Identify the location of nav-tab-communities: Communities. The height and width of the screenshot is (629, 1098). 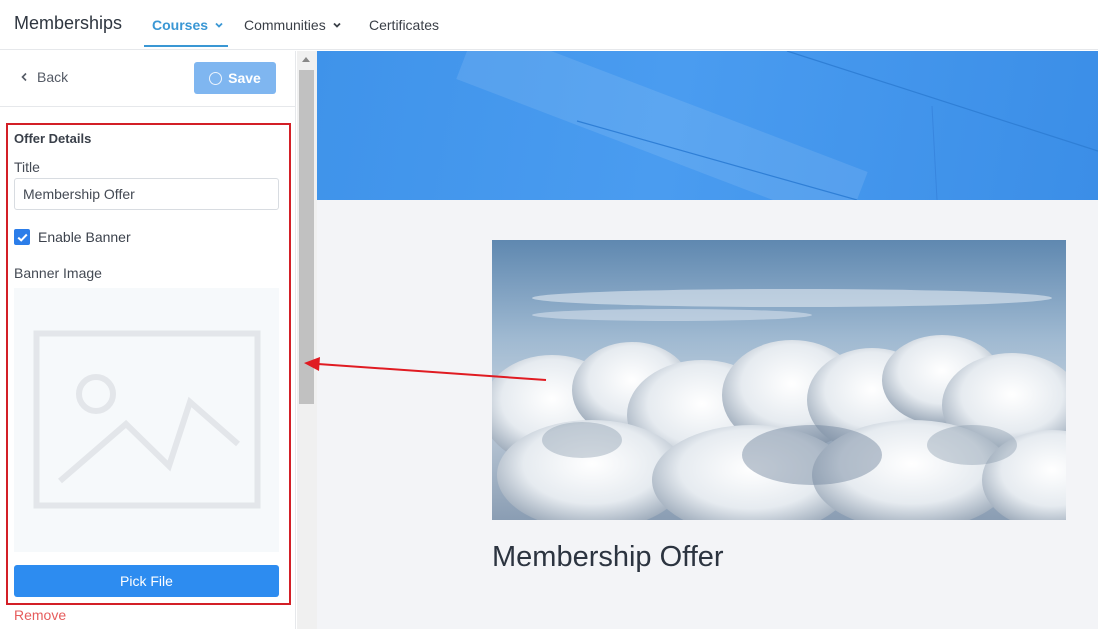
(293, 25).